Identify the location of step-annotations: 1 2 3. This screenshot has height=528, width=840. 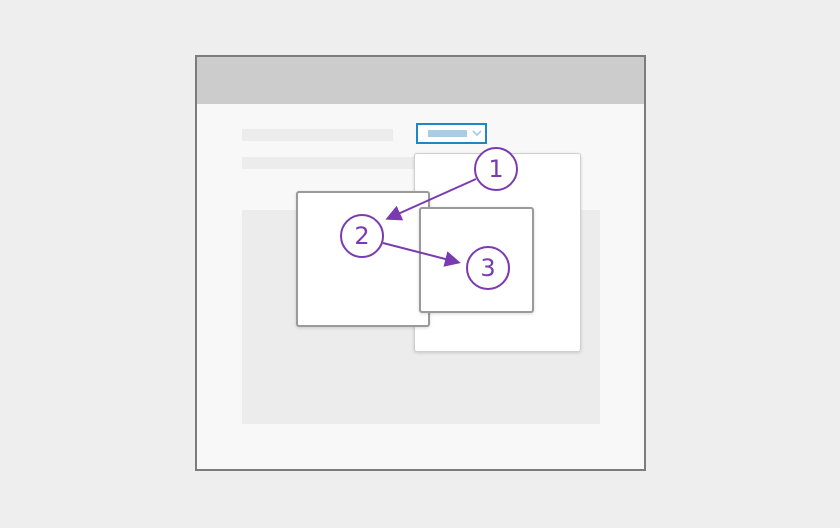
(429, 218).